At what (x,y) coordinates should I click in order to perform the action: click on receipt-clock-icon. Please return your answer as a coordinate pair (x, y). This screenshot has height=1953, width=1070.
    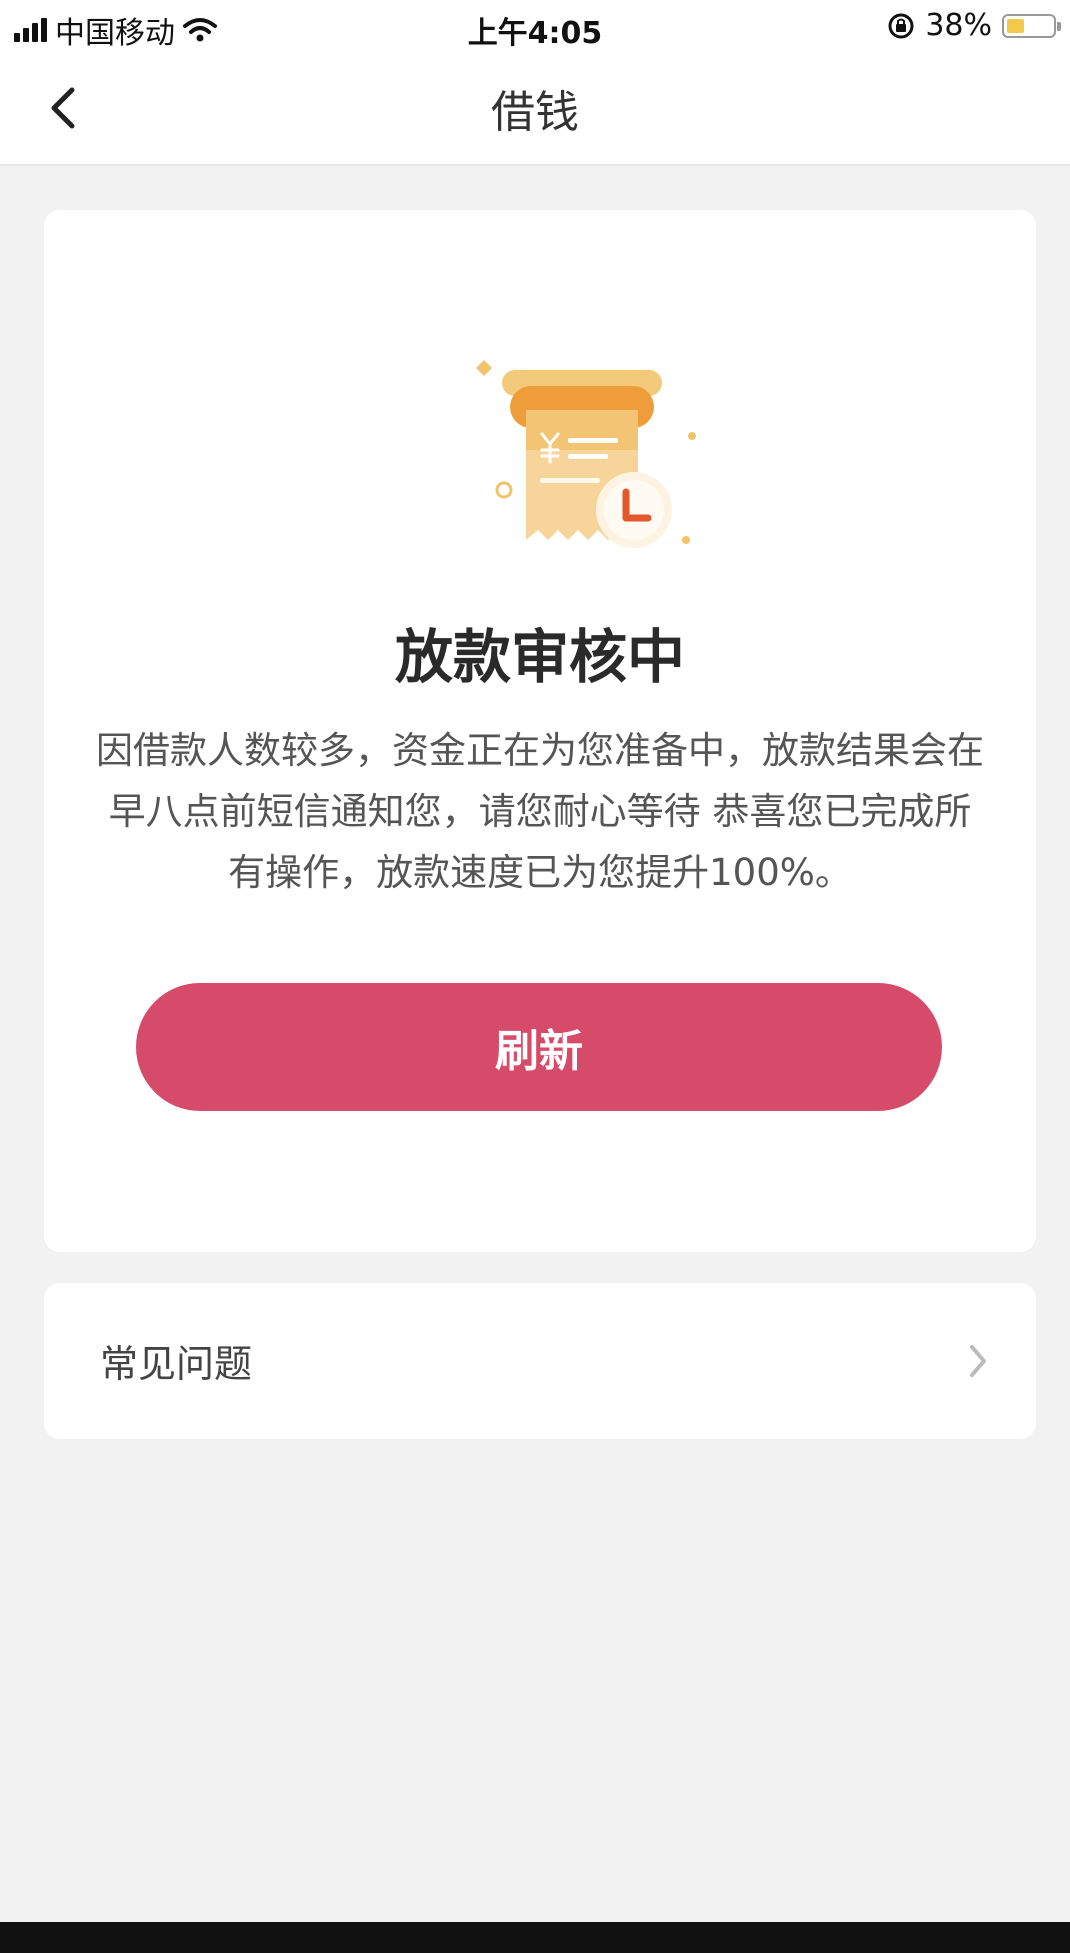
    Looking at the image, I should click on (586, 454).